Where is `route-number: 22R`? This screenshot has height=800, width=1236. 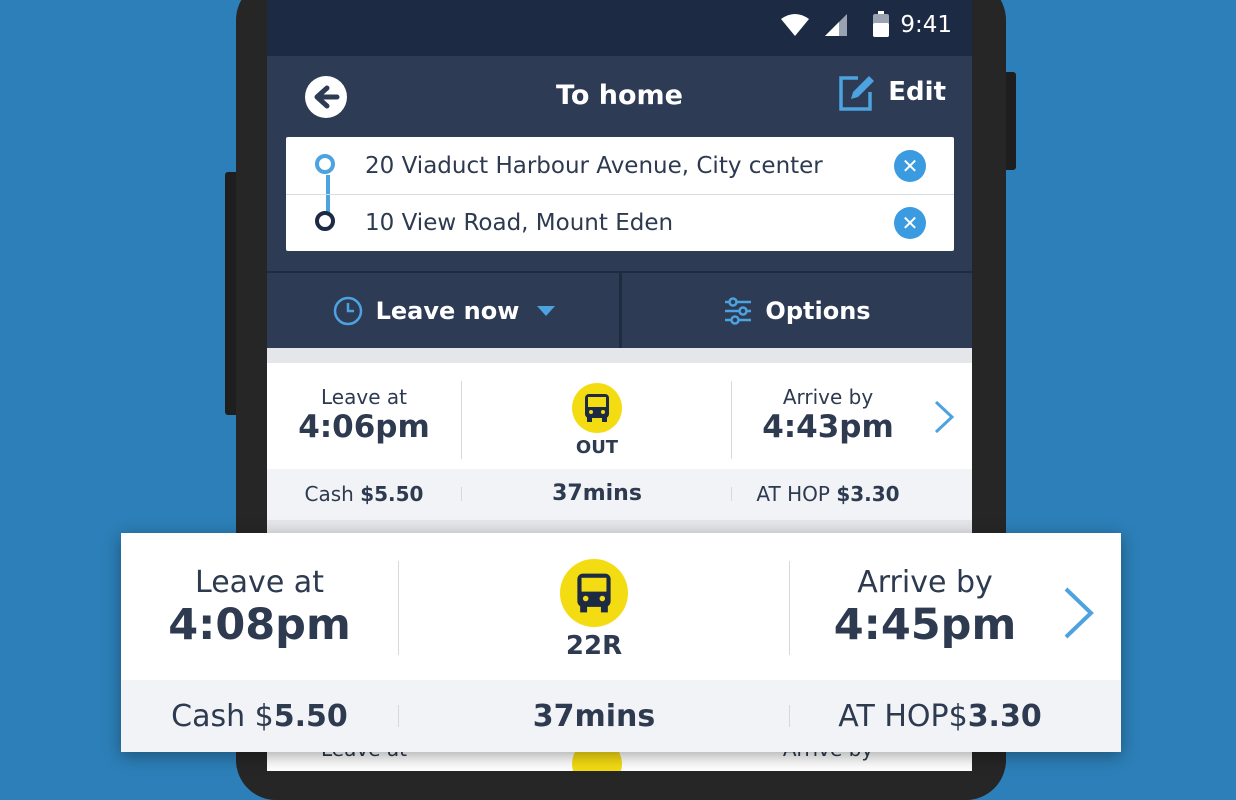 route-number: 22R is located at coordinates (594, 646).